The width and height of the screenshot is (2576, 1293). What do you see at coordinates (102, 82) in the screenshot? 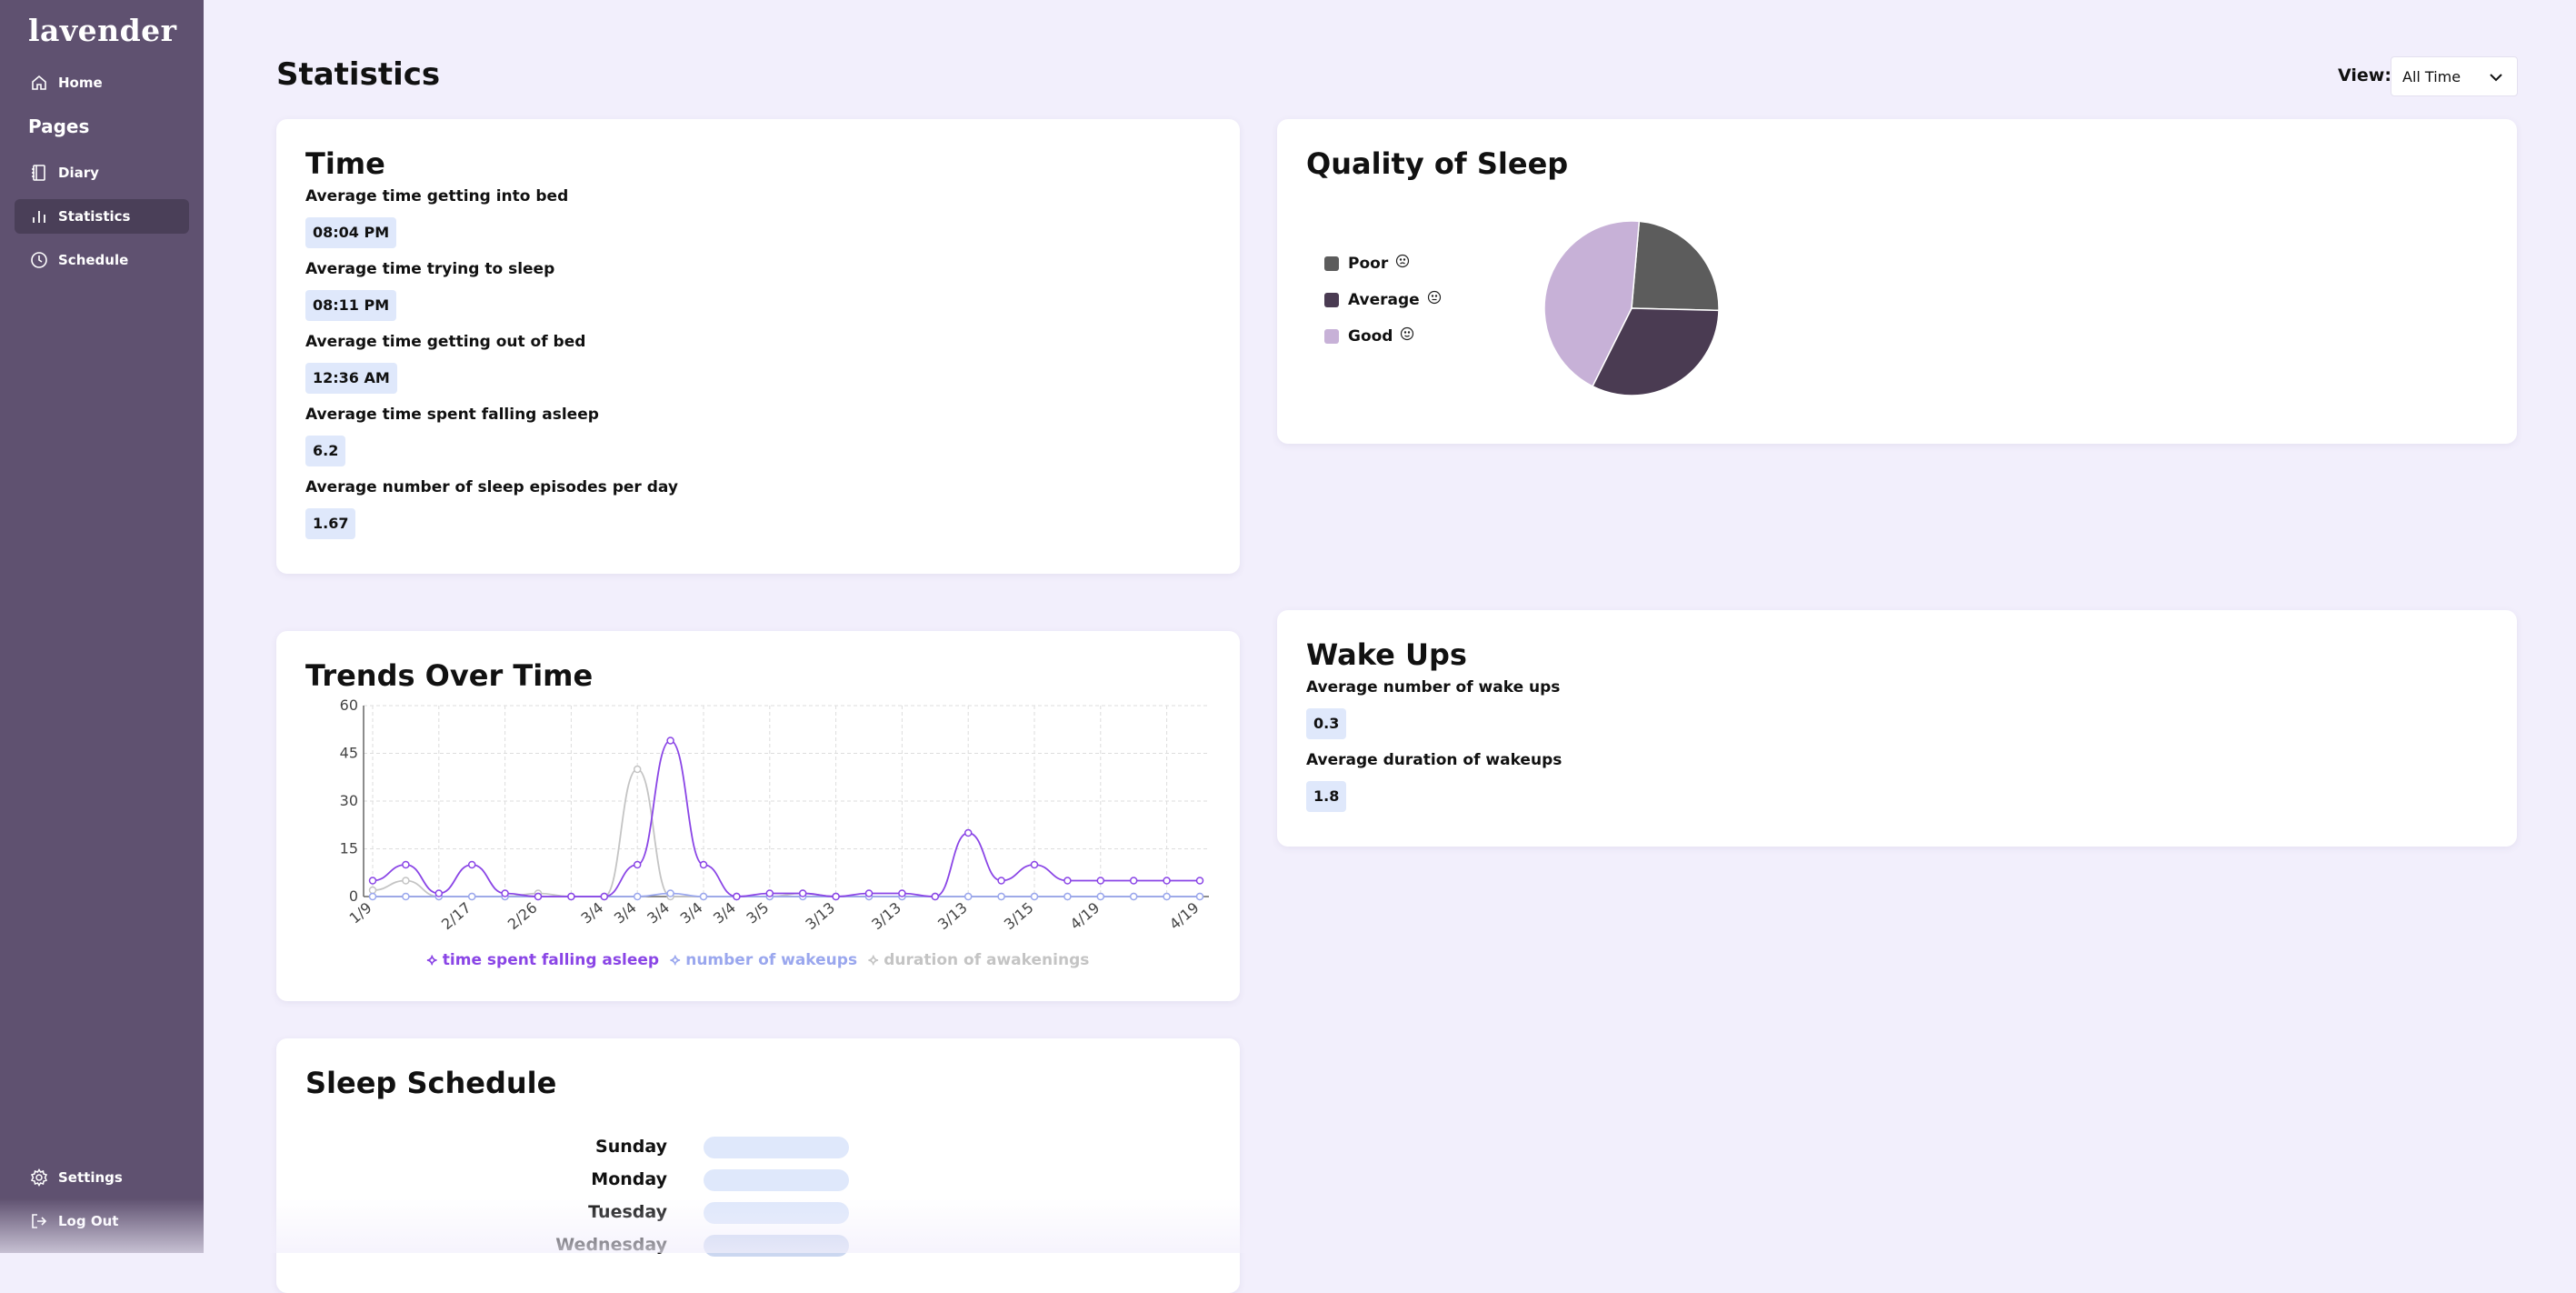
I see `sidebar-item-home: Home` at bounding box center [102, 82].